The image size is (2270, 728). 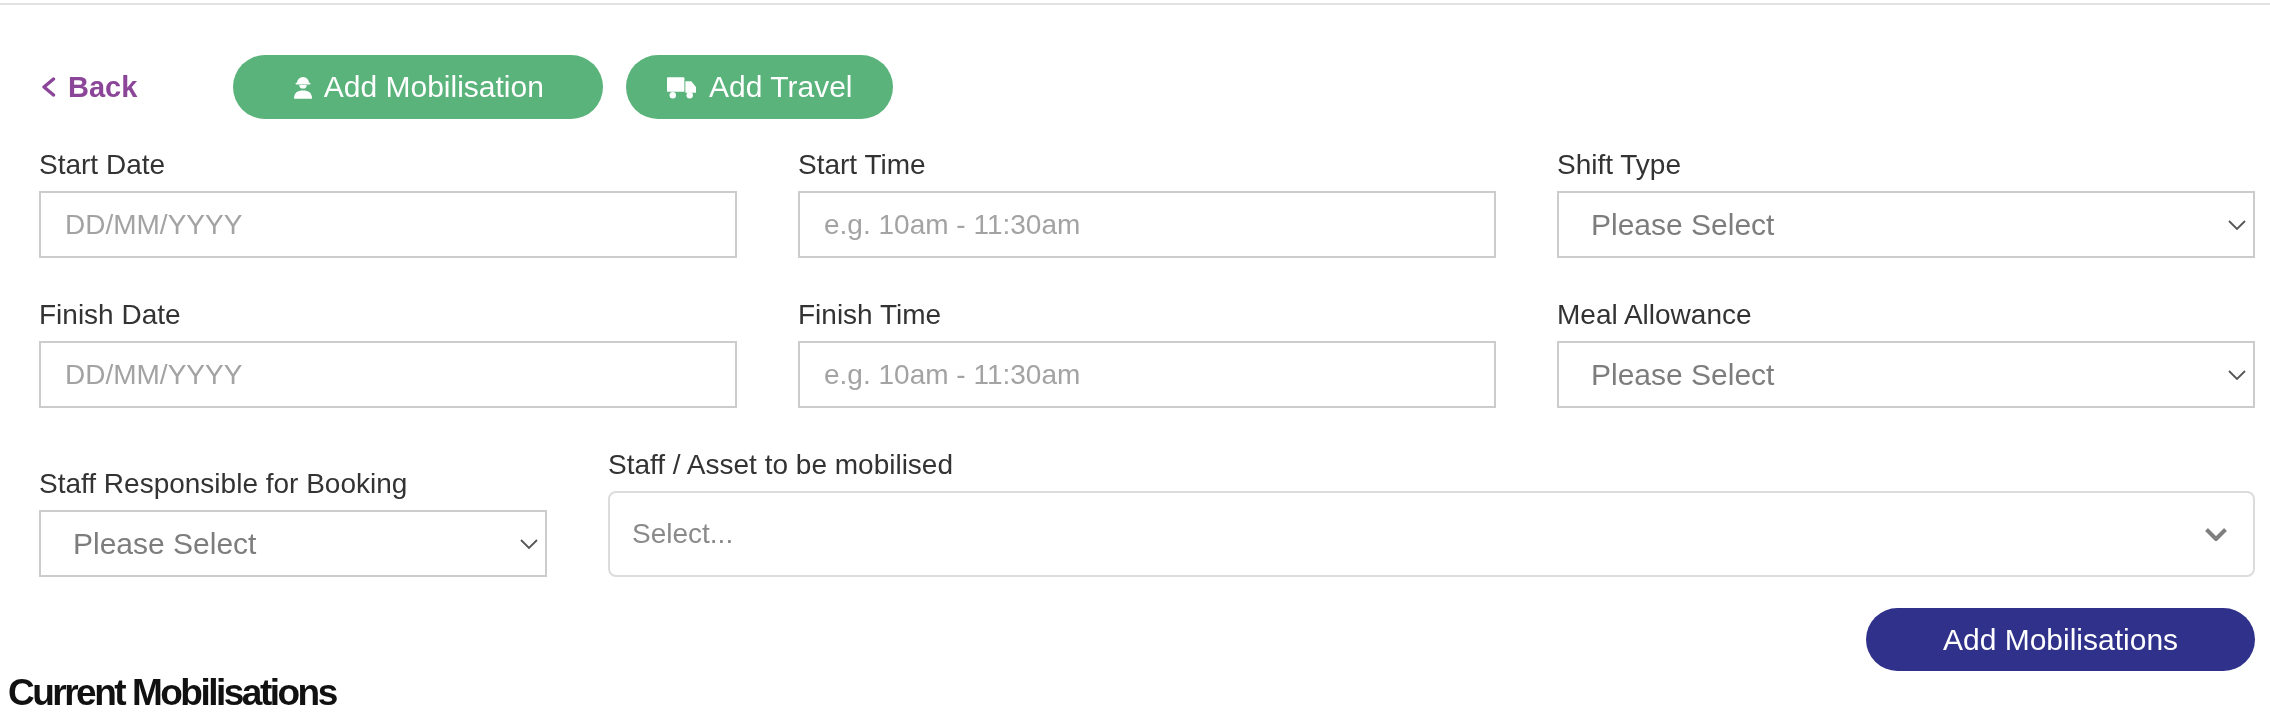 What do you see at coordinates (870, 315) in the screenshot?
I see `field-label: Finish Time` at bounding box center [870, 315].